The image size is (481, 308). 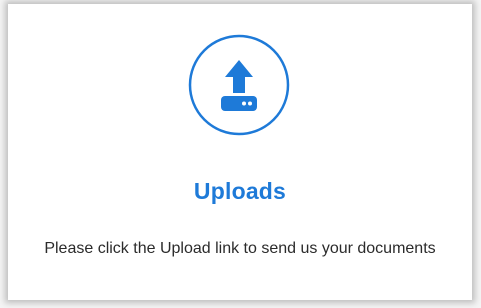 I want to click on uploads-title: Uploads, so click(x=240, y=191).